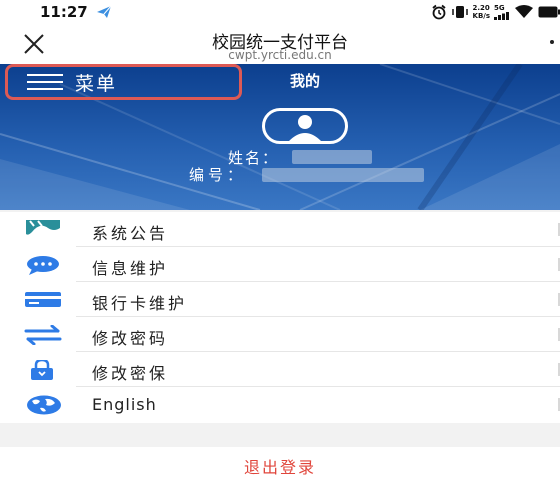 Image resolution: width=560 pixels, height=481 pixels. Describe the element at coordinates (130, 233) in the screenshot. I see `list-item-label: 系统公告` at that location.